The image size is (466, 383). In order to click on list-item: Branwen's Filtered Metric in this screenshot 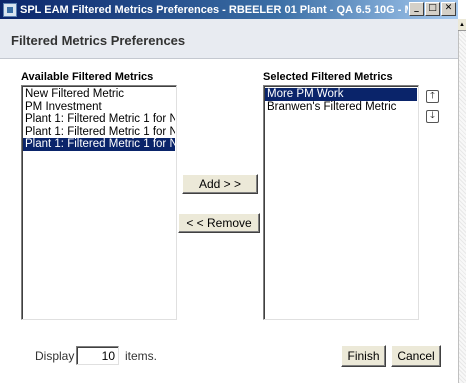, I will do `click(341, 107)`.